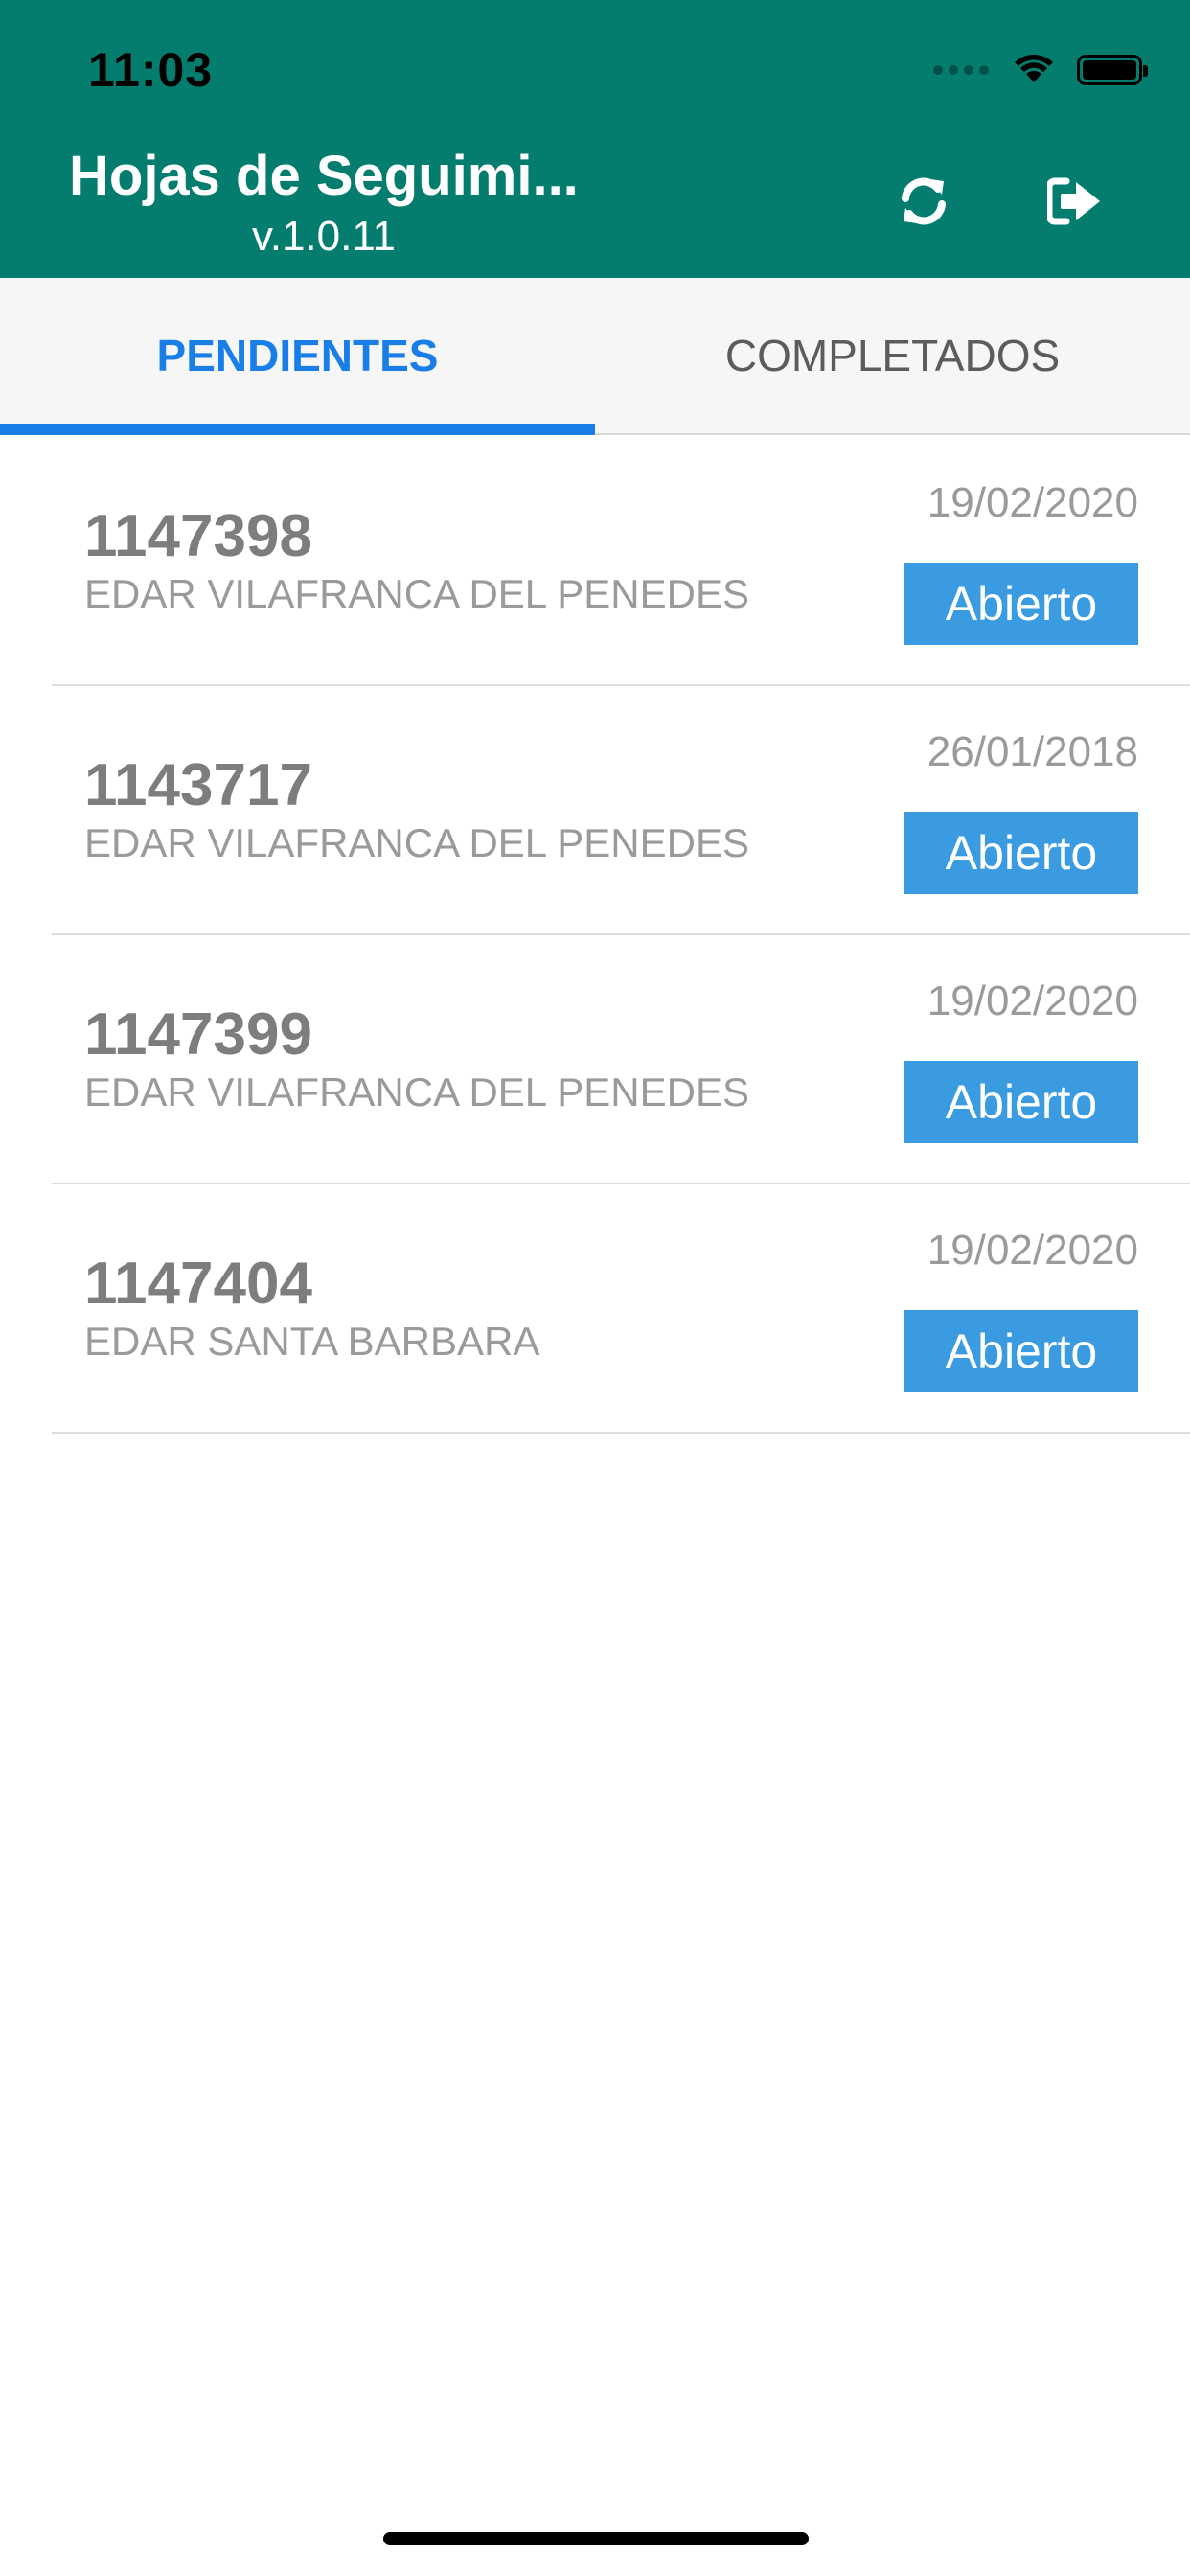 This screenshot has width=1190, height=2576. I want to click on status-icons, so click(1040, 69).